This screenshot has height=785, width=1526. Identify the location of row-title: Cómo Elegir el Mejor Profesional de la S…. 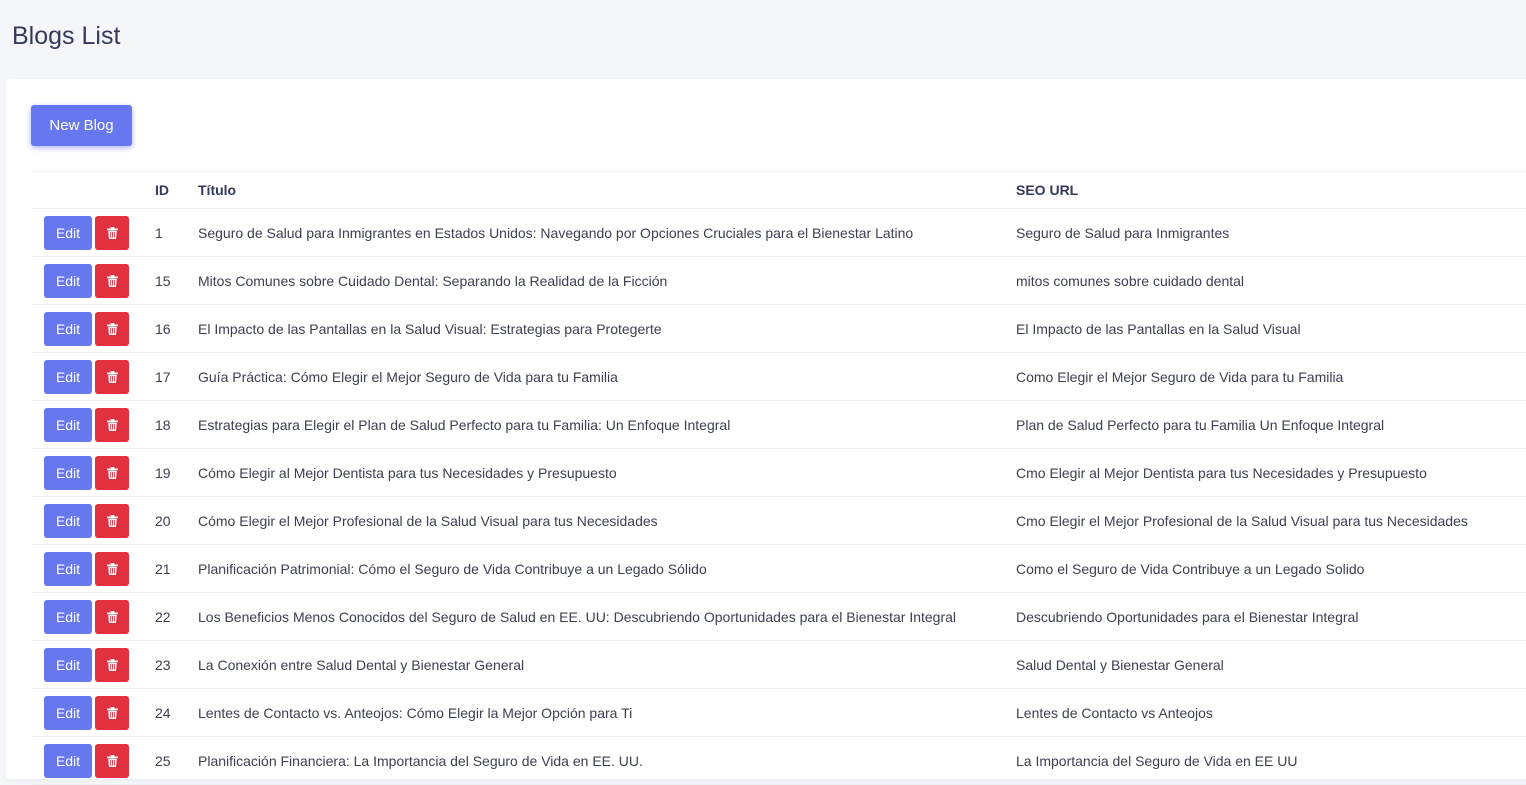
(607, 520).